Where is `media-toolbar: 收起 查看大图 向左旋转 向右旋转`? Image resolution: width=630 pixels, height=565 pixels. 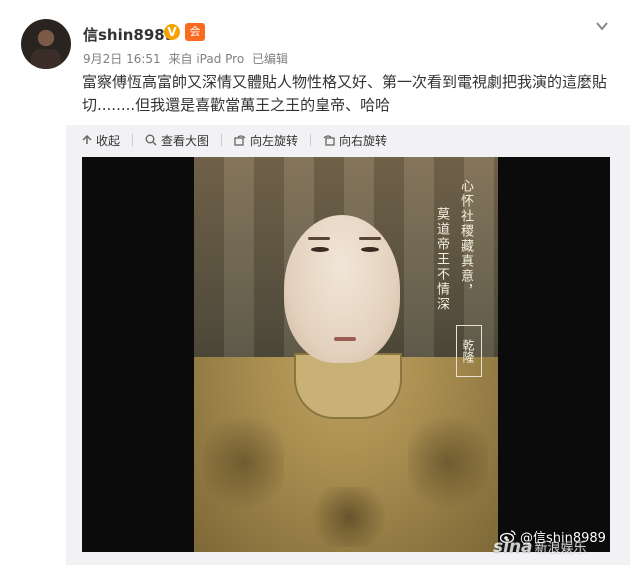
media-toolbar: 收起 查看大图 向左旋转 向右旋转 is located at coordinates (240, 140).